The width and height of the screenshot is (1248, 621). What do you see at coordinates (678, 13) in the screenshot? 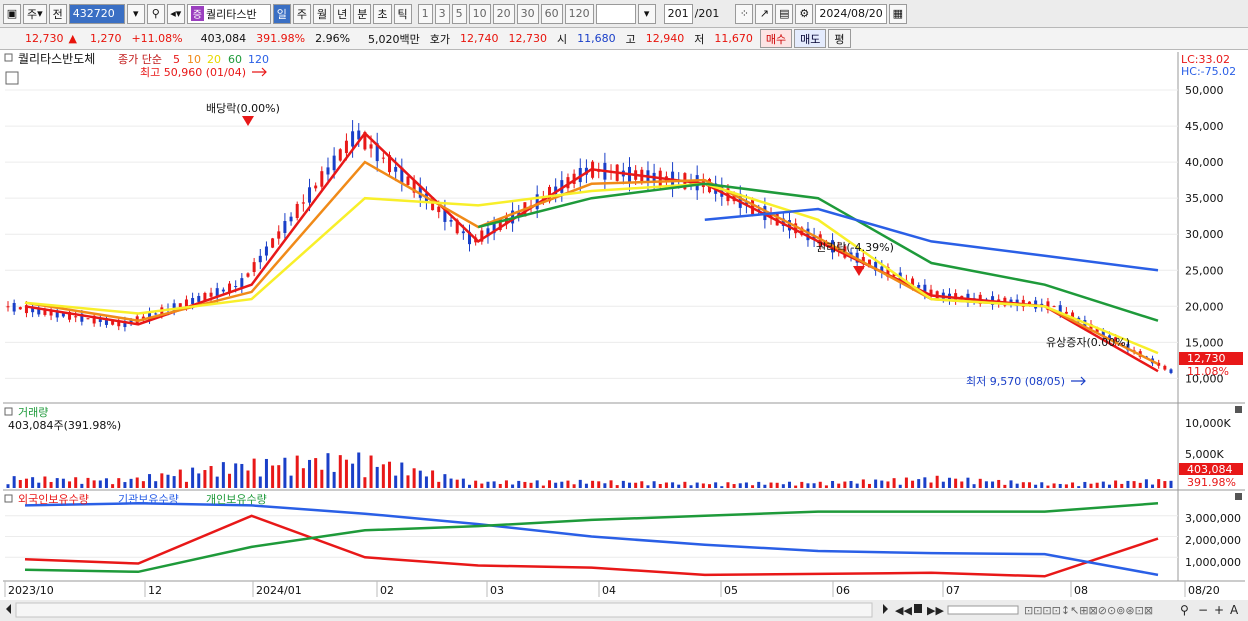
I see `count-value: 201` at bounding box center [678, 13].